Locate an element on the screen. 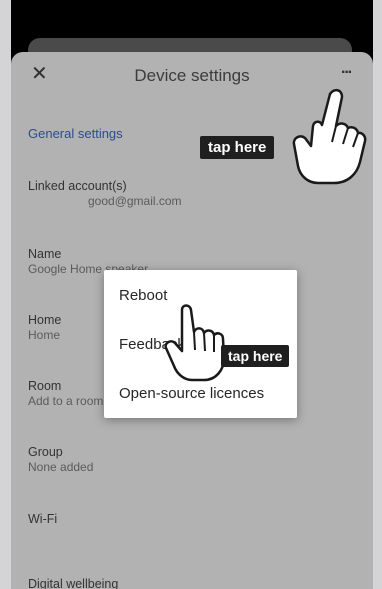 This screenshot has height=589, width=382. linked-account-value: good@gmail.com is located at coordinates (135, 201).